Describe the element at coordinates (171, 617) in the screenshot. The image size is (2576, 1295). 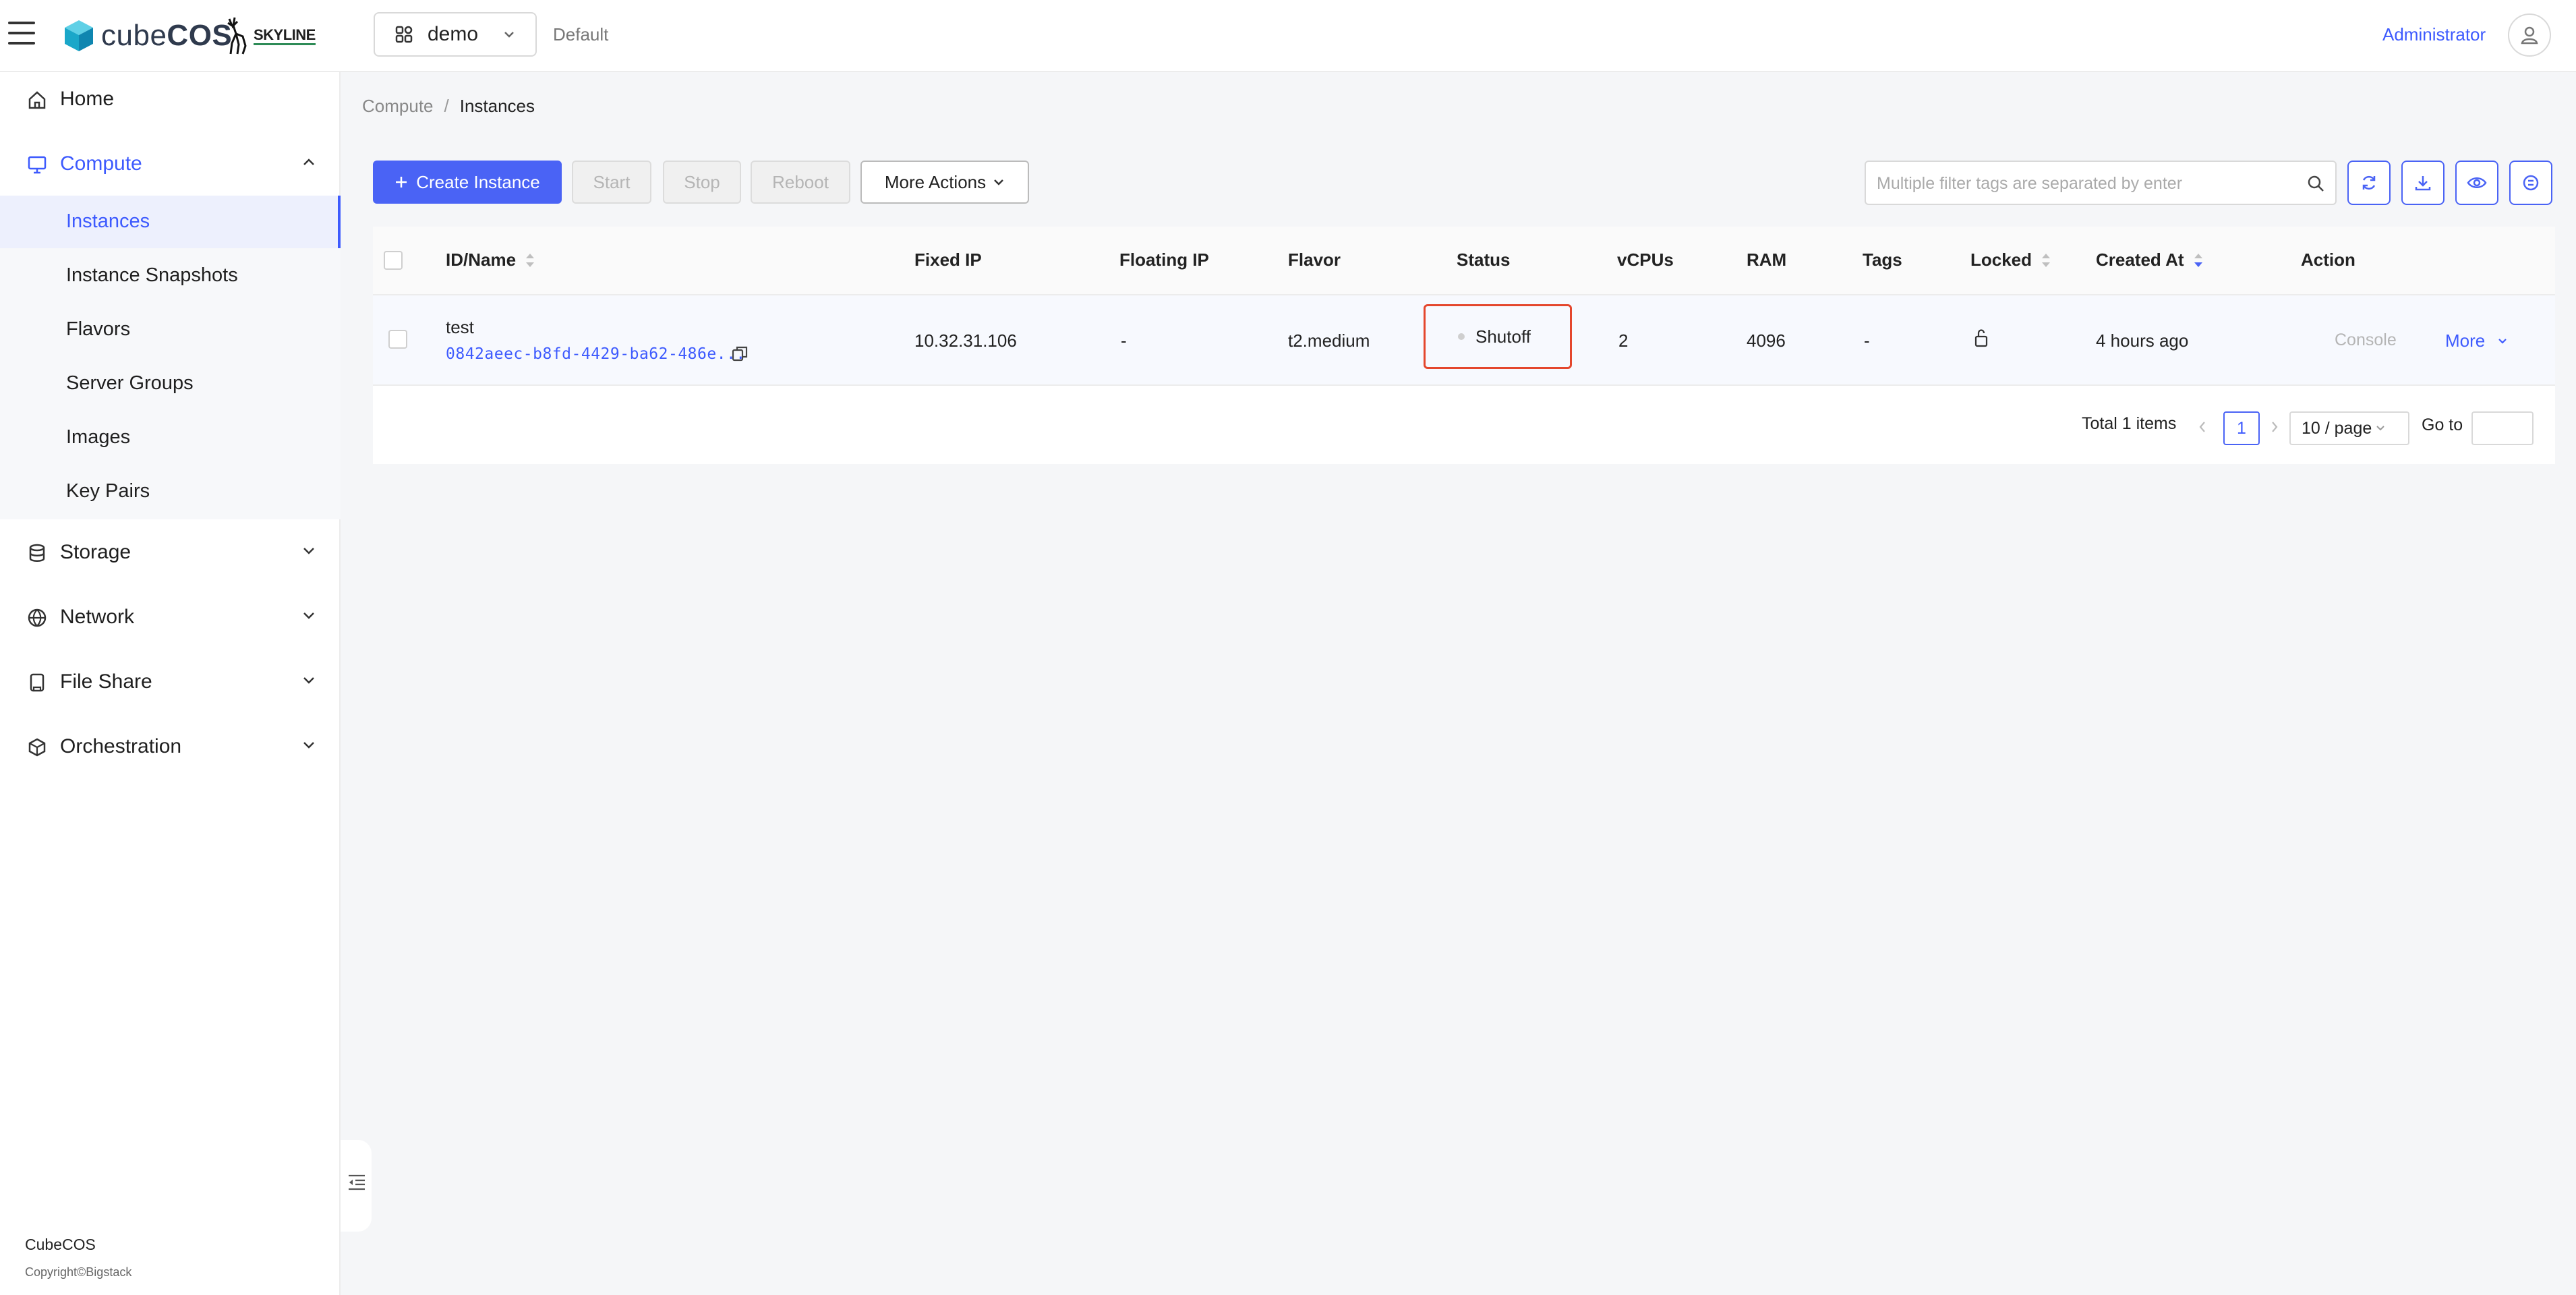
I see `sidebar-item-network: Network` at that location.